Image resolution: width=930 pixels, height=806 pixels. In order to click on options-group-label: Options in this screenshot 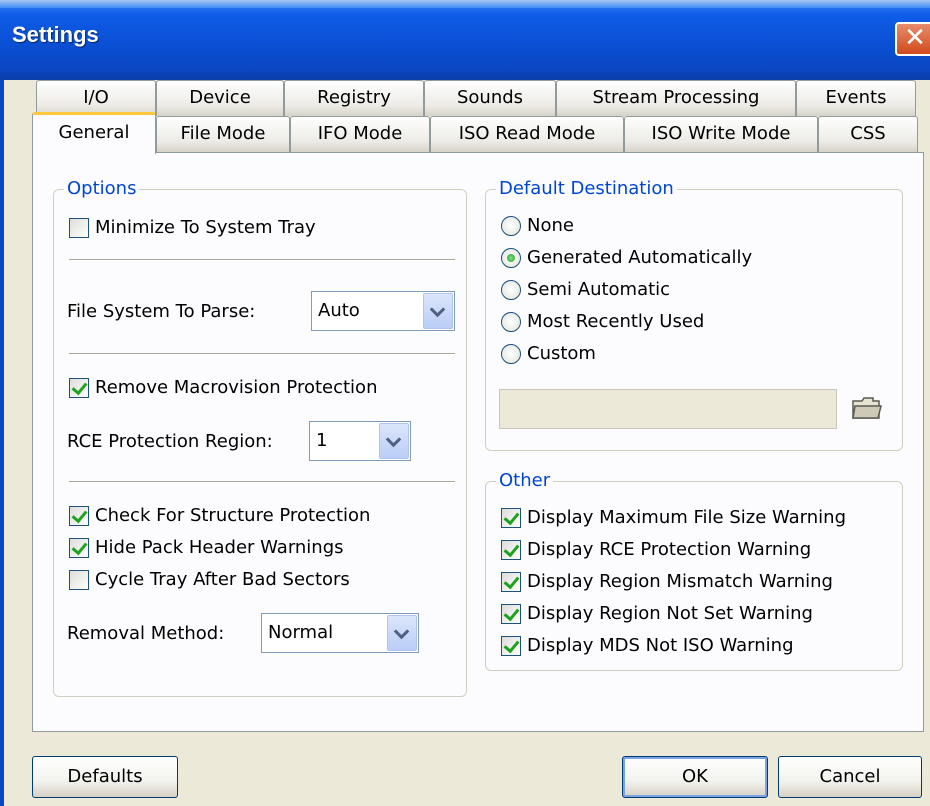, I will do `click(102, 189)`.